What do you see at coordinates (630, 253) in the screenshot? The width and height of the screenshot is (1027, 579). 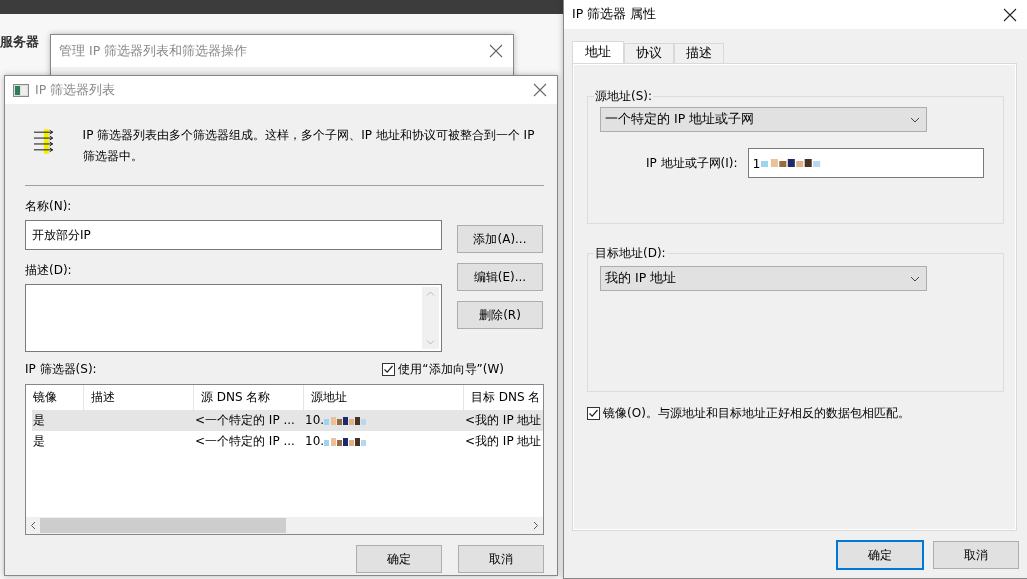 I see `group-label: 目标地址(D):` at bounding box center [630, 253].